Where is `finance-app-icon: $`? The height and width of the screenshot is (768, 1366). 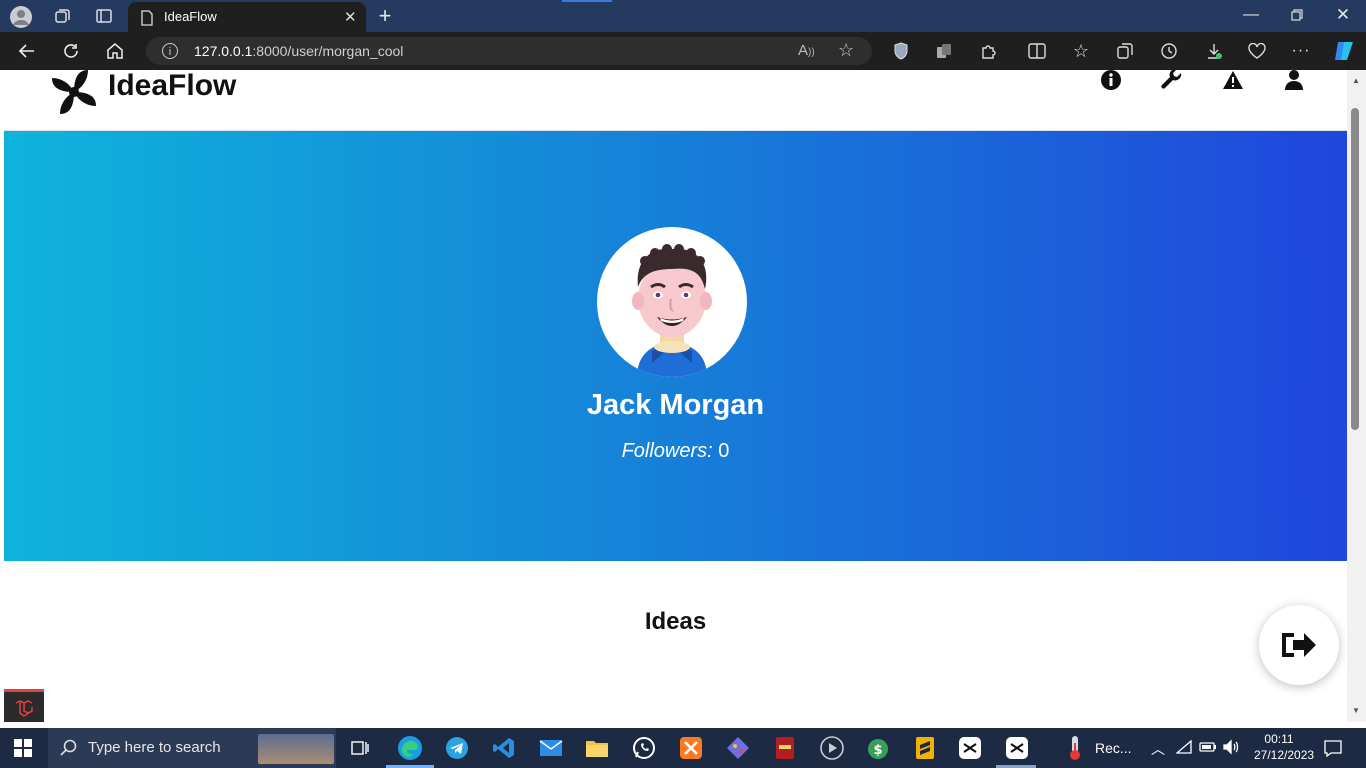
finance-app-icon: $ is located at coordinates (878, 748).